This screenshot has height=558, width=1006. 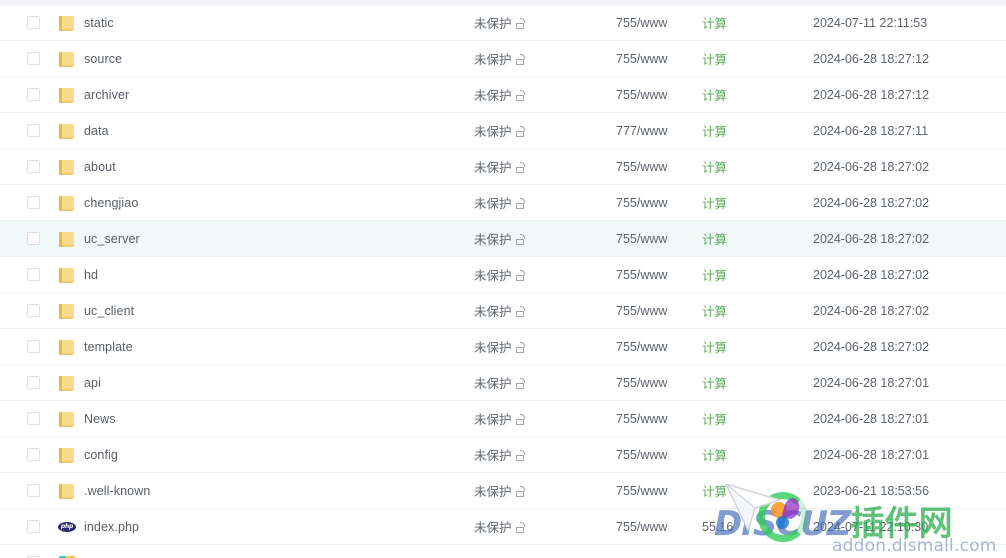 What do you see at coordinates (266, 167) in the screenshot?
I see `file-name-cell: about` at bounding box center [266, 167].